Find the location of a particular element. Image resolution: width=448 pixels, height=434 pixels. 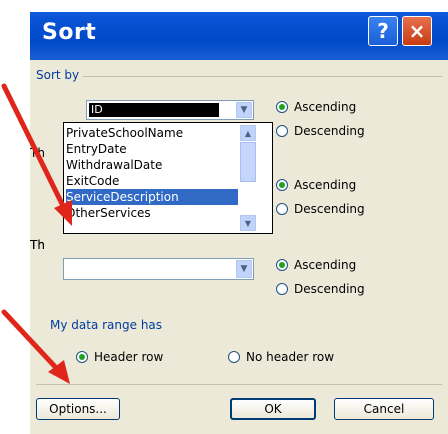

annotation-arrow-header-row is located at coordinates (35, 346).